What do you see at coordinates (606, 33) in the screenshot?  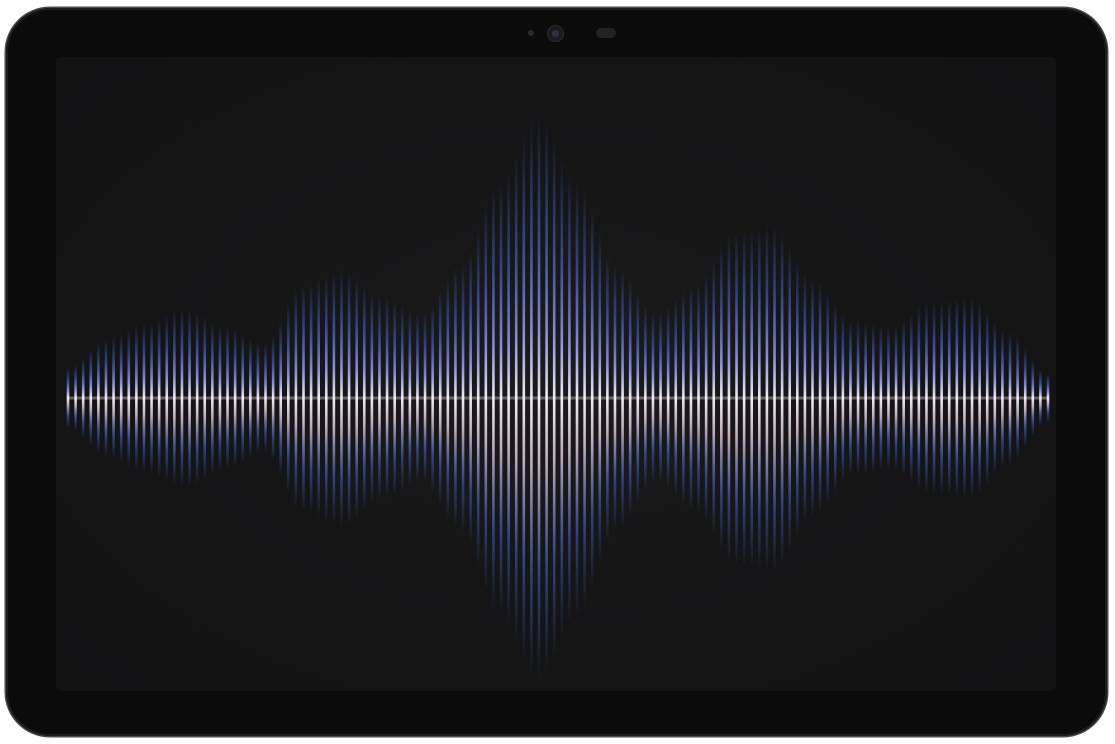 I see `light-sensor-icon` at bounding box center [606, 33].